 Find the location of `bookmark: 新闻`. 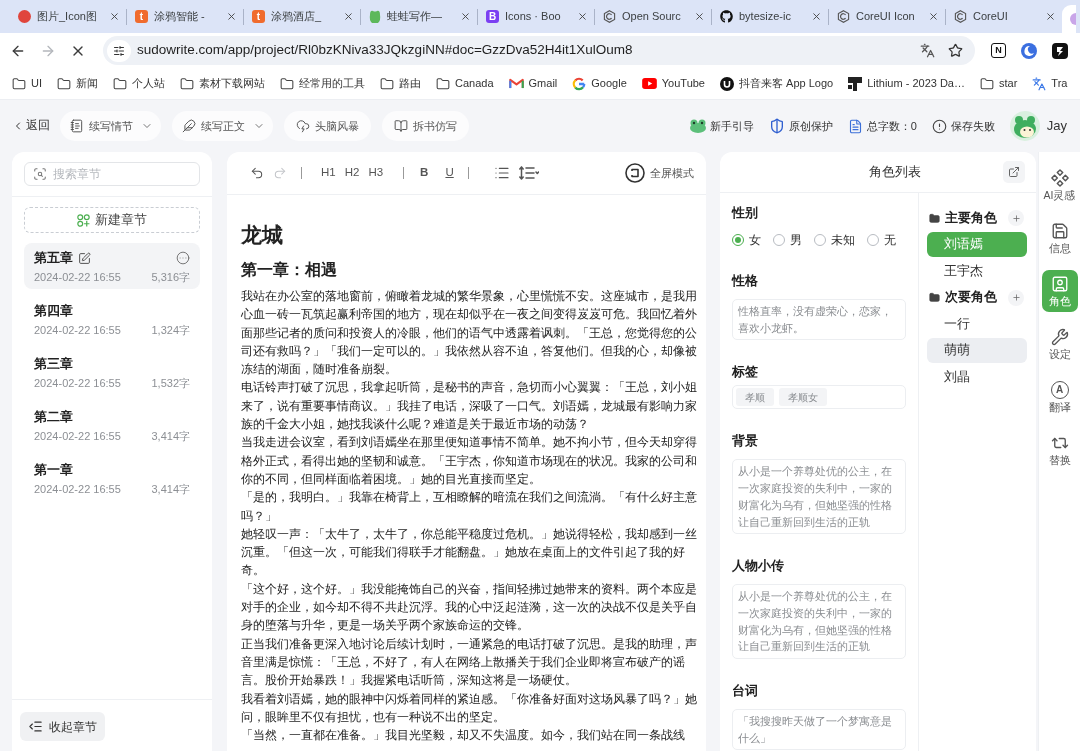

bookmark: 新闻 is located at coordinates (77, 83).